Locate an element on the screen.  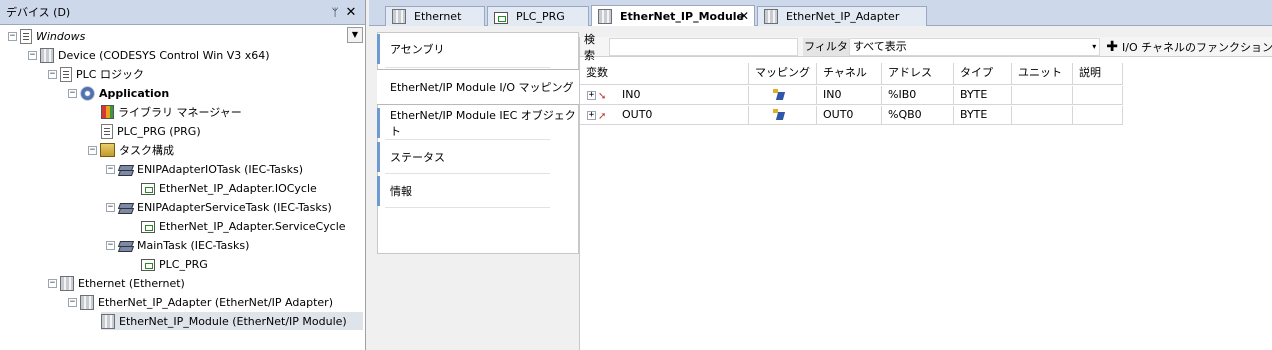
program-doc-icon is located at coordinates (501, 17).